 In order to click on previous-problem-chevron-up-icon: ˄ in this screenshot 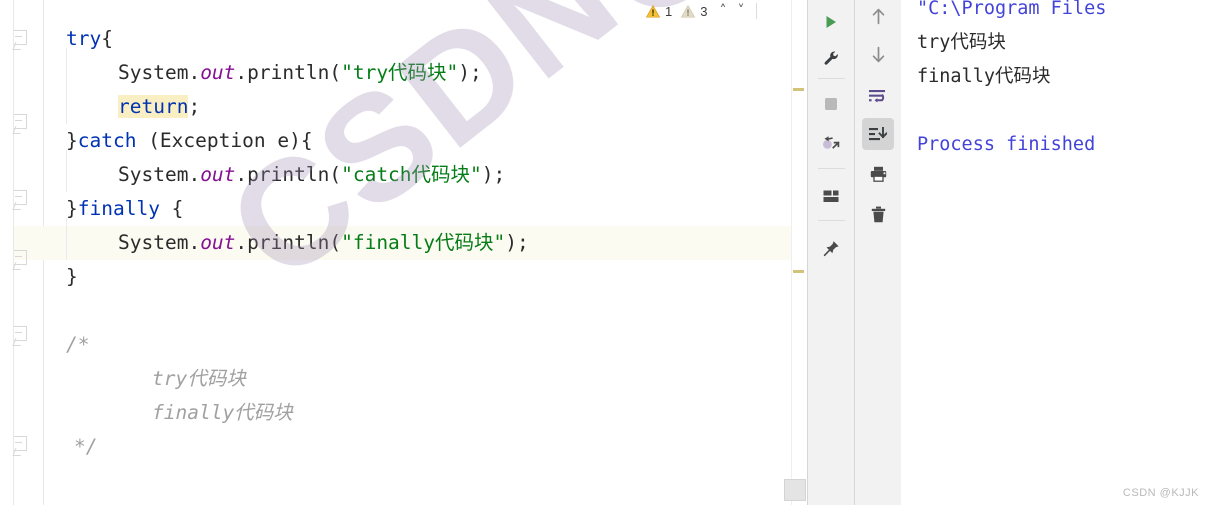, I will do `click(722, 11)`.